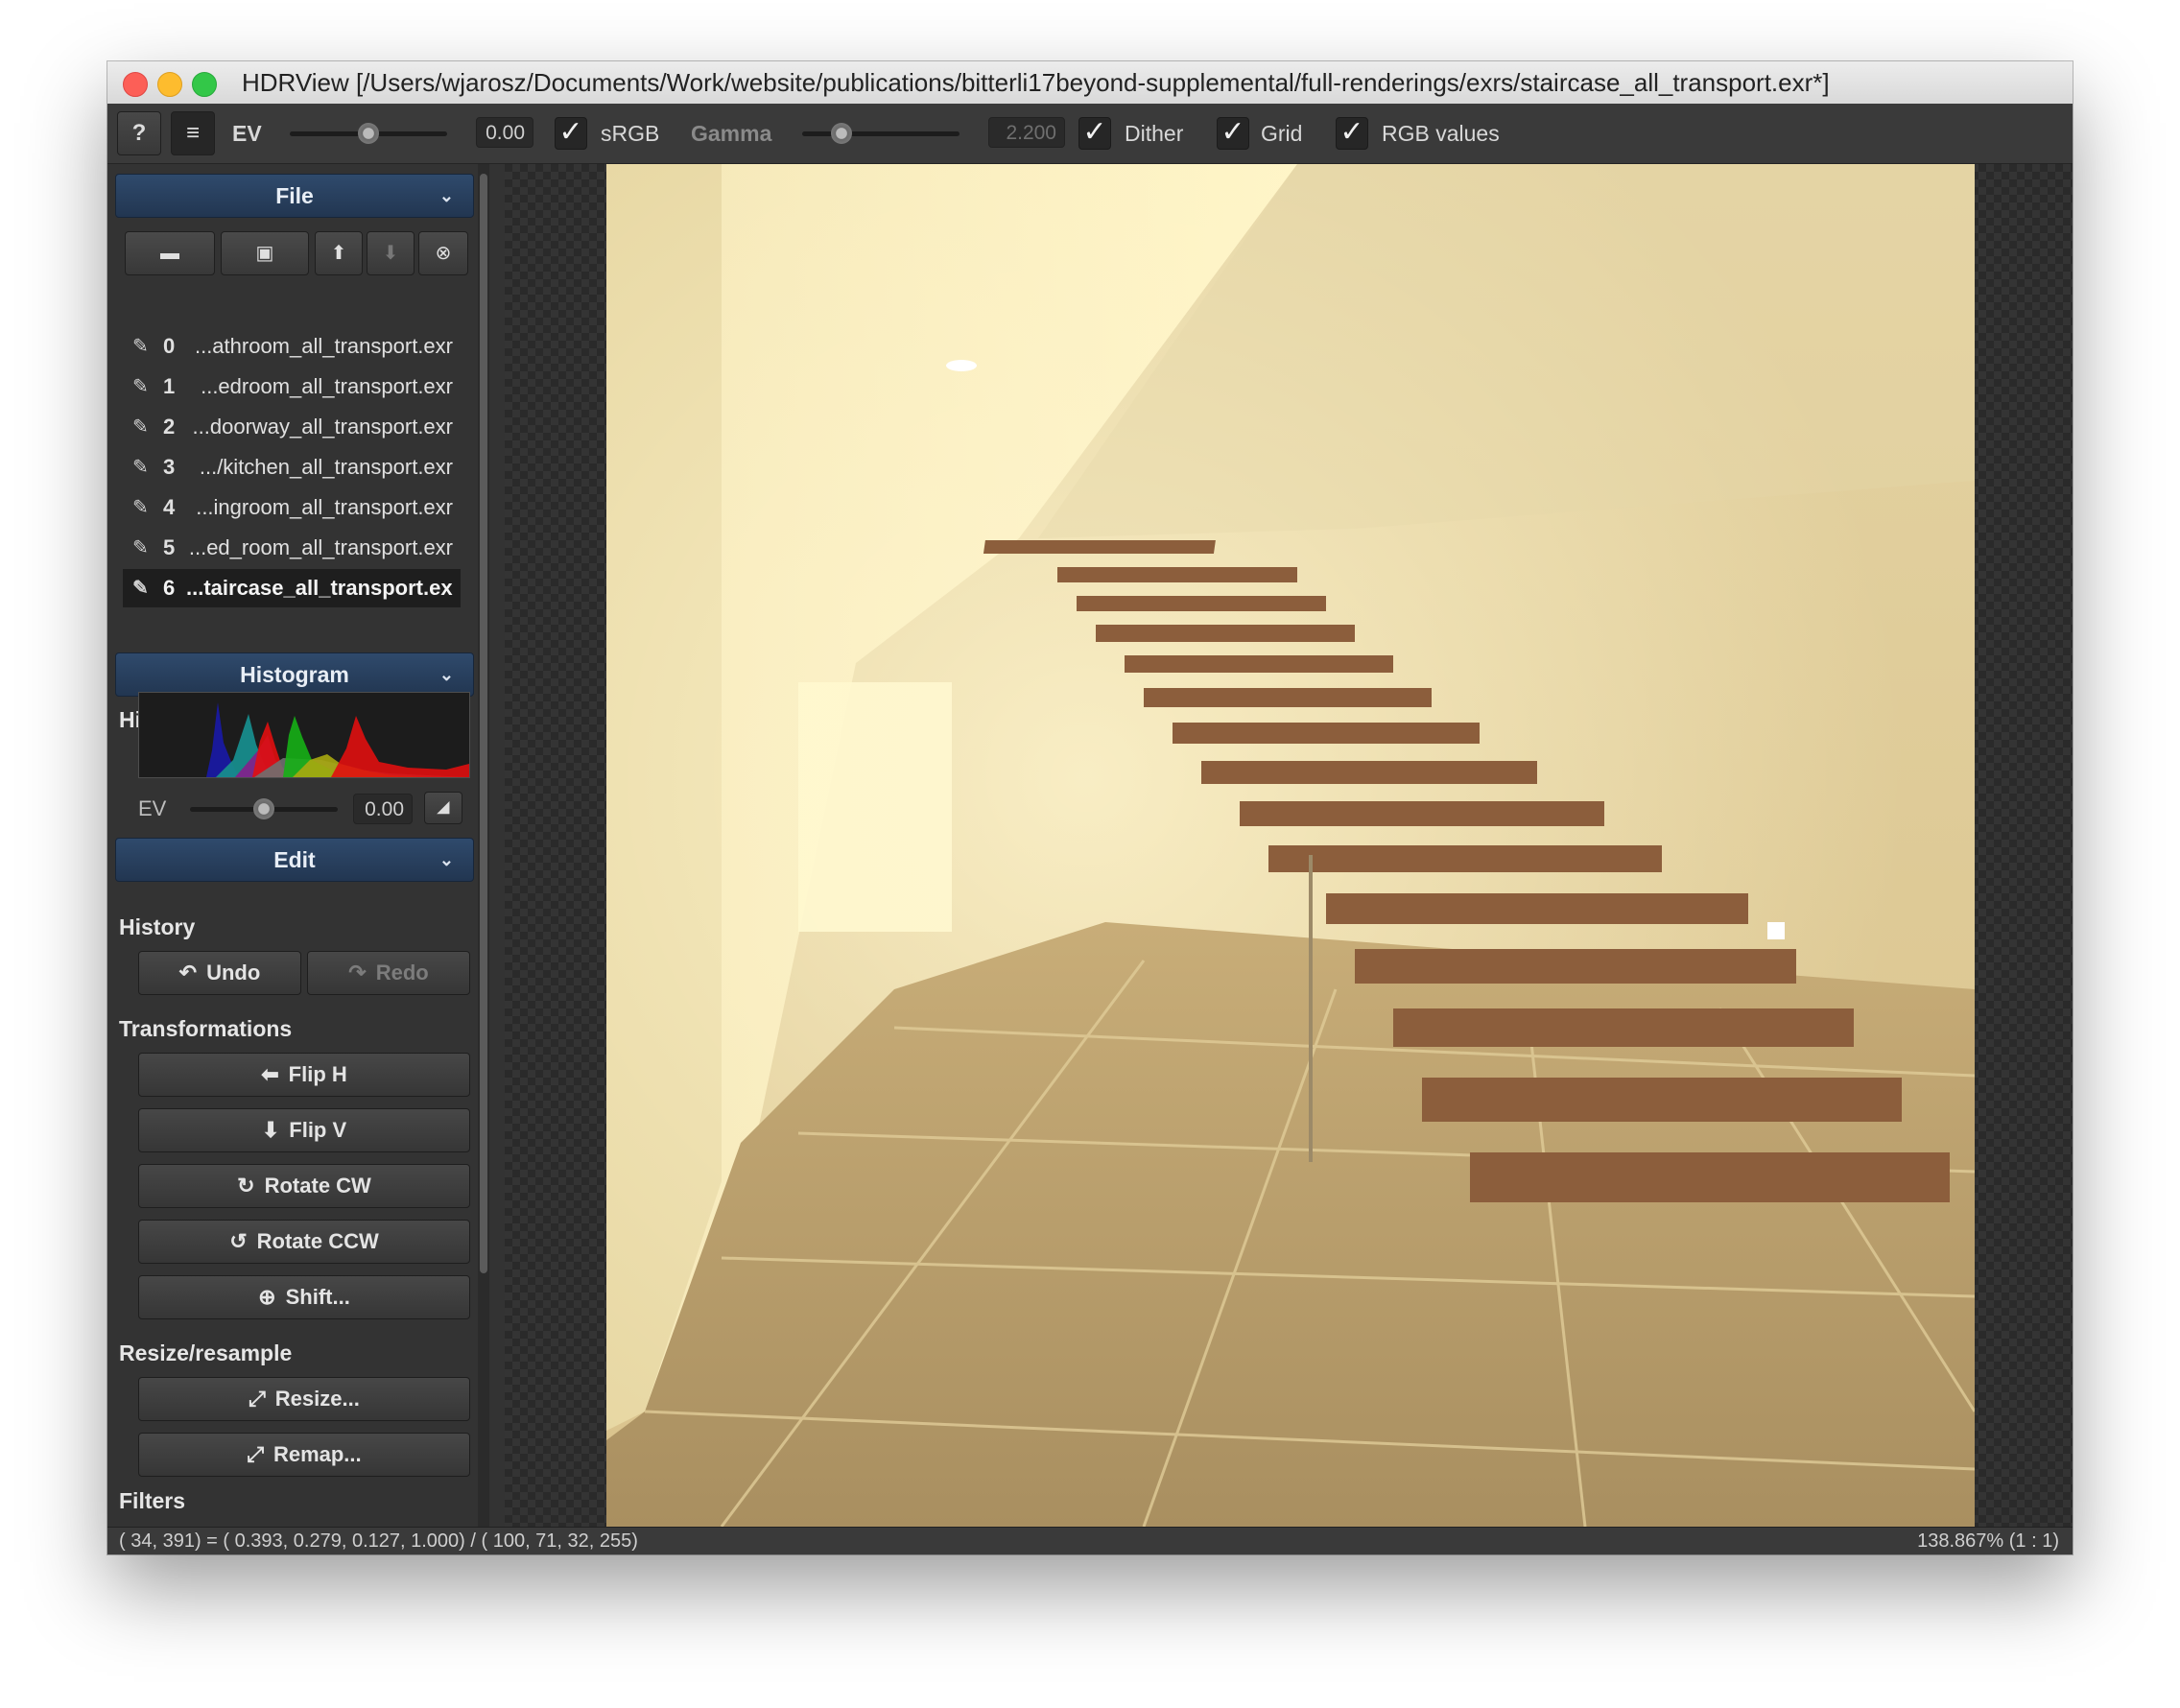  Describe the element at coordinates (1233, 133) in the screenshot. I see `grid-checkbox: ✓` at that location.